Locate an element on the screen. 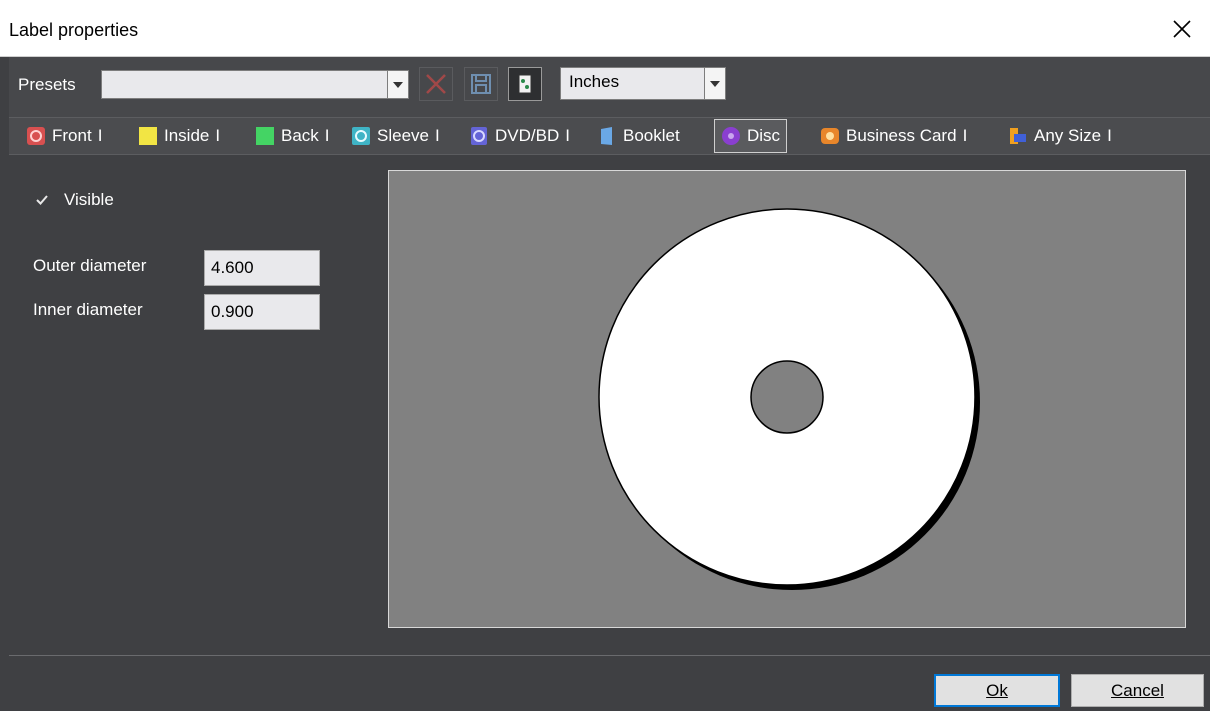  tab-dvd-bd: DVD/BD I is located at coordinates (519, 136).